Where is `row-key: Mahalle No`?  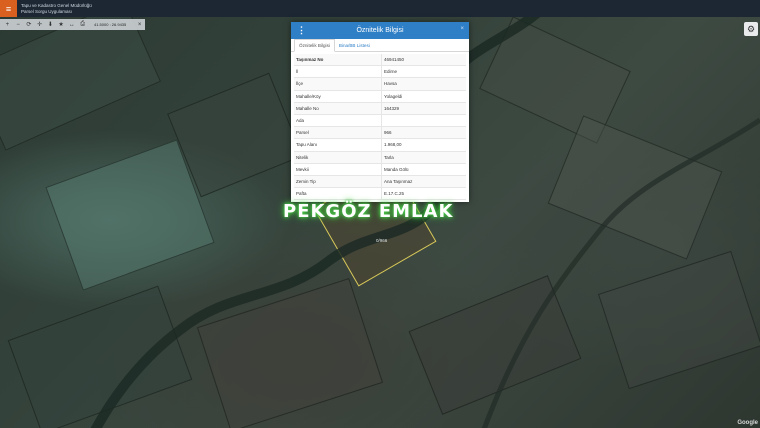 row-key: Mahalle No is located at coordinates (338, 108).